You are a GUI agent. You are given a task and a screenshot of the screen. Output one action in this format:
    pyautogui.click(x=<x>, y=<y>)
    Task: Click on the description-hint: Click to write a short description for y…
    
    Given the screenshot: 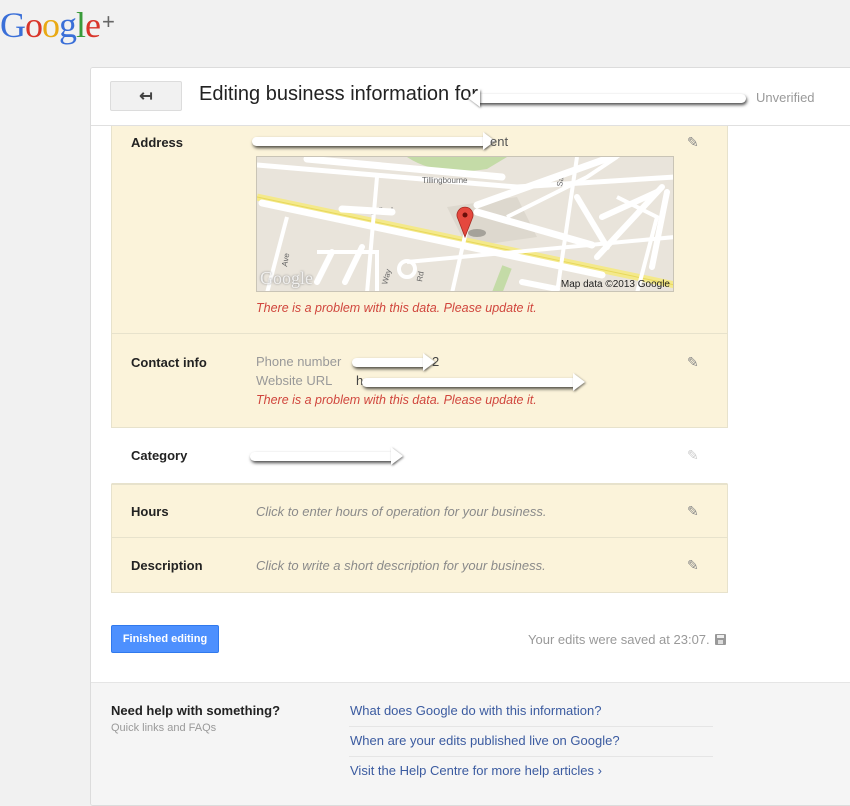 What is the action you would take?
    pyautogui.click(x=401, y=565)
    